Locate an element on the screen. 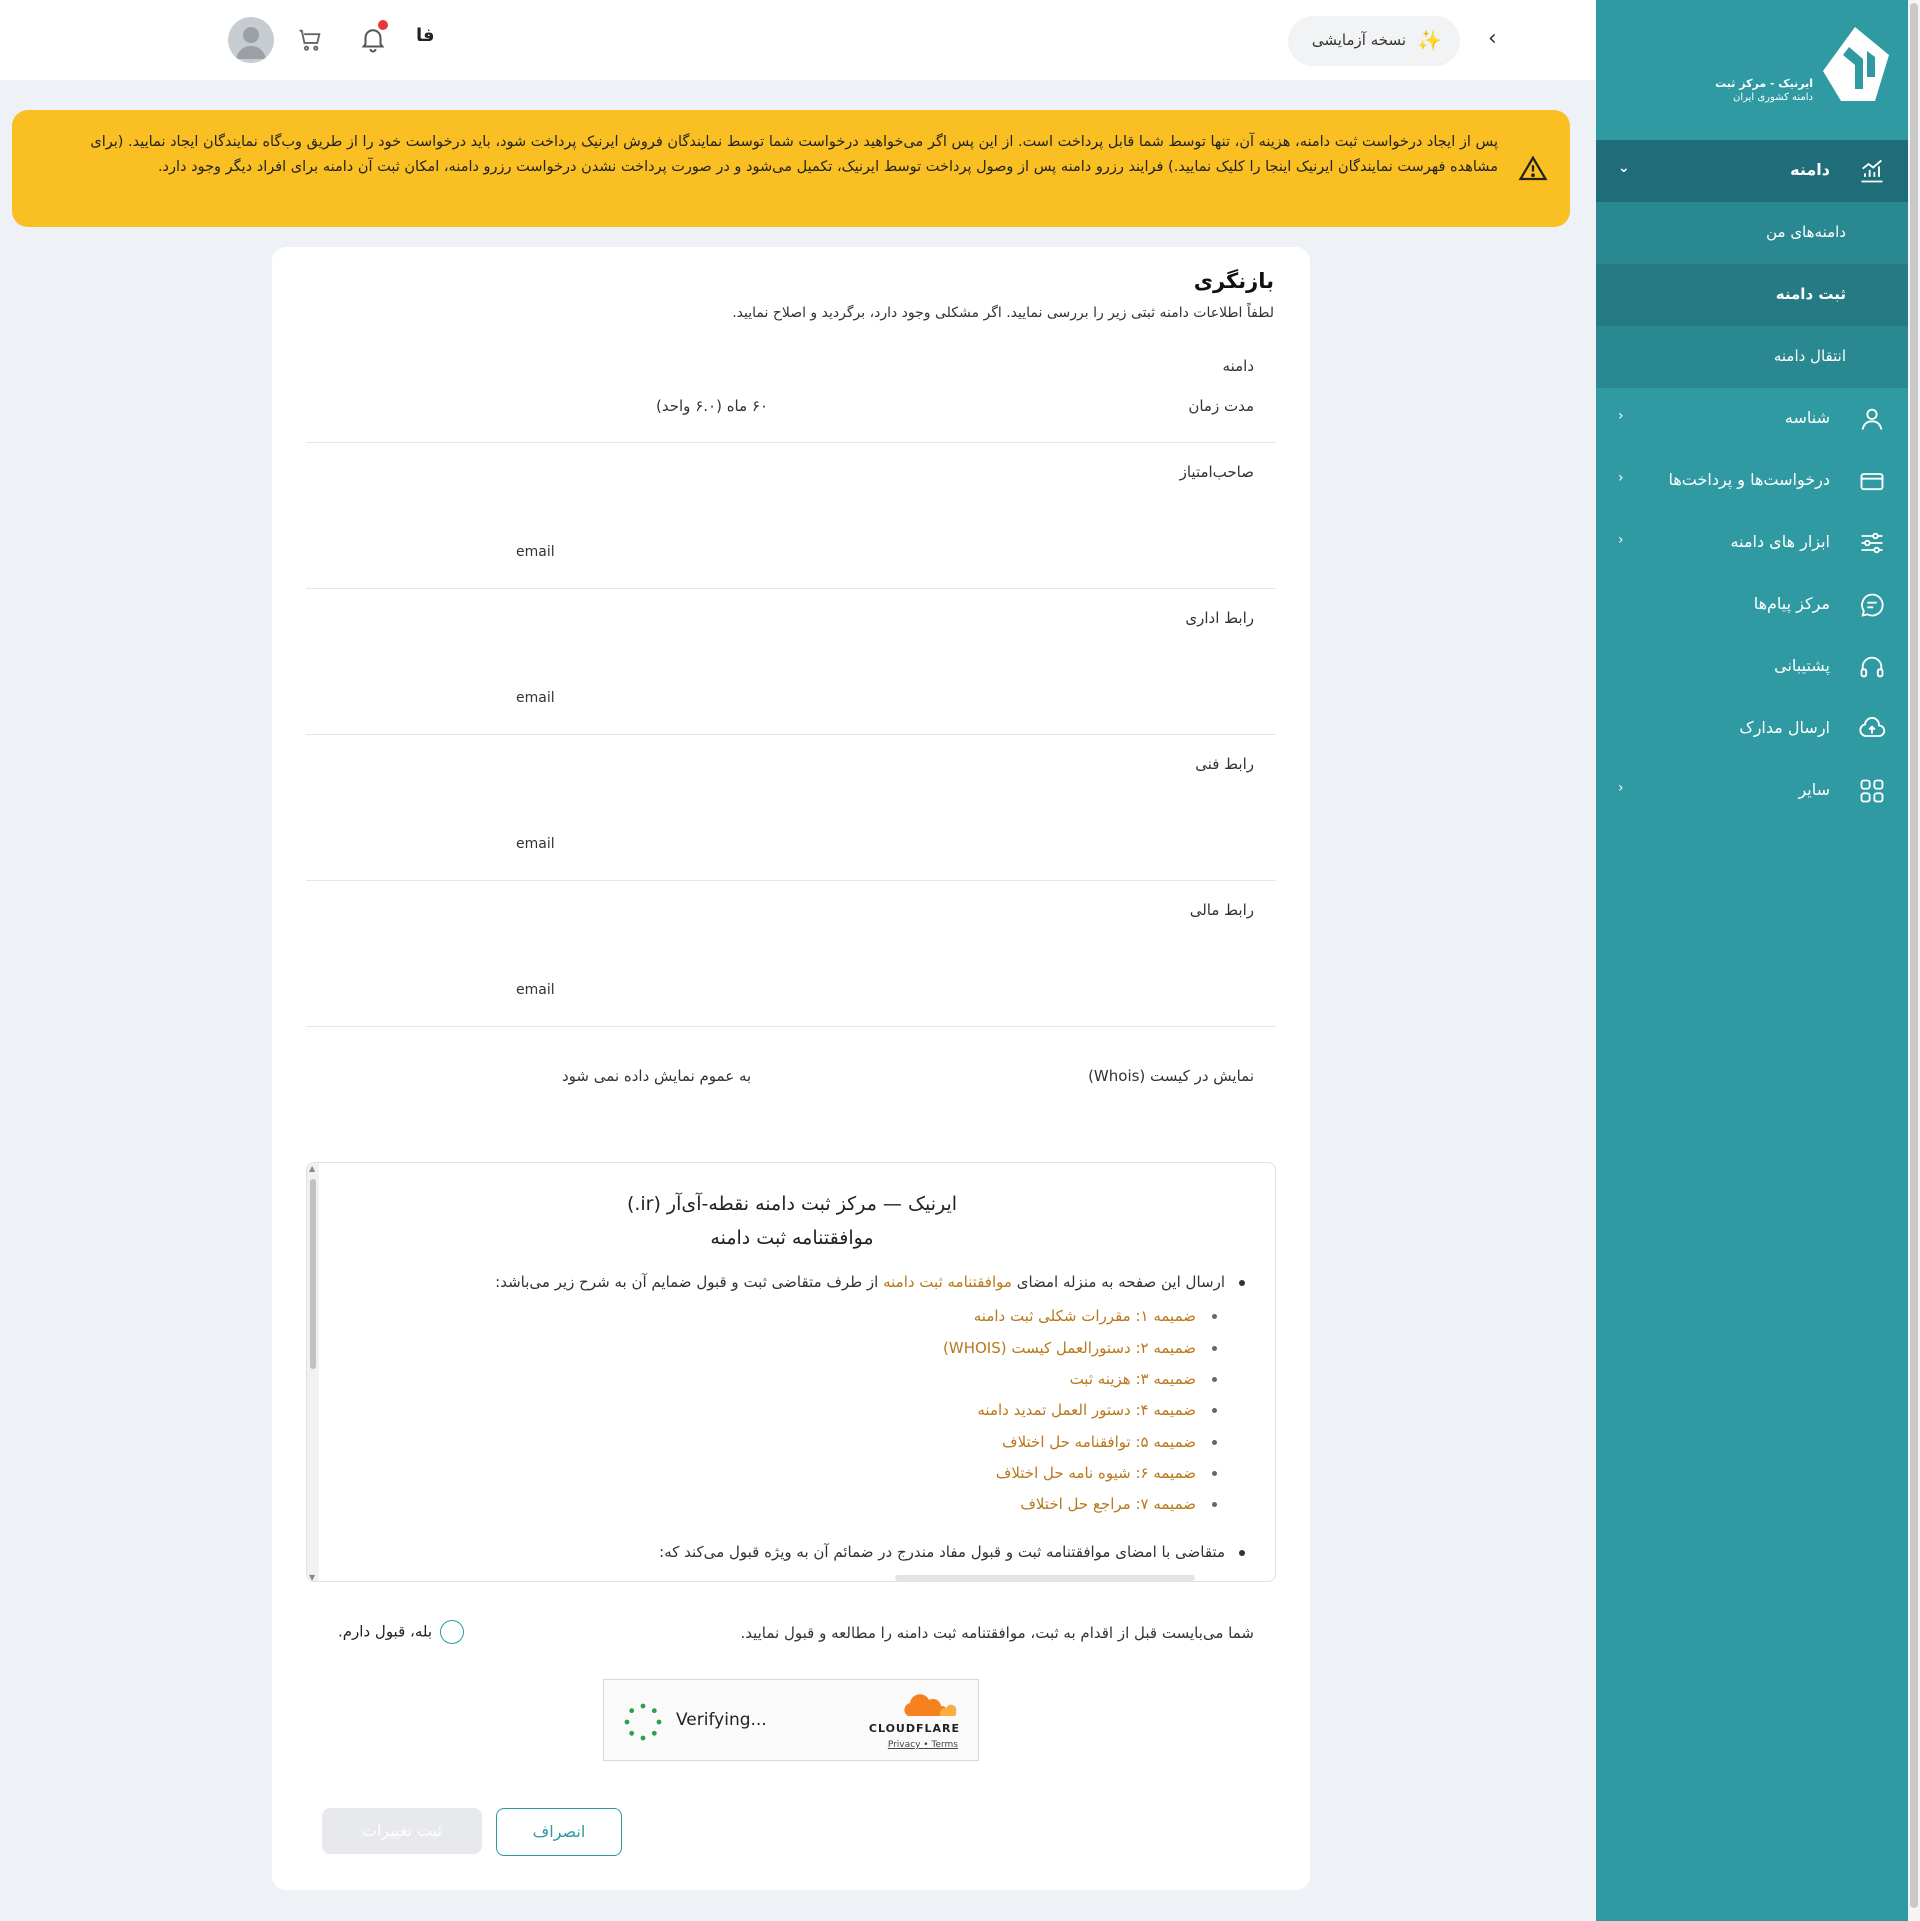 This screenshot has width=1920, height=1921. cloudflare-links: Privacy • Terms is located at coordinates (923, 1745).